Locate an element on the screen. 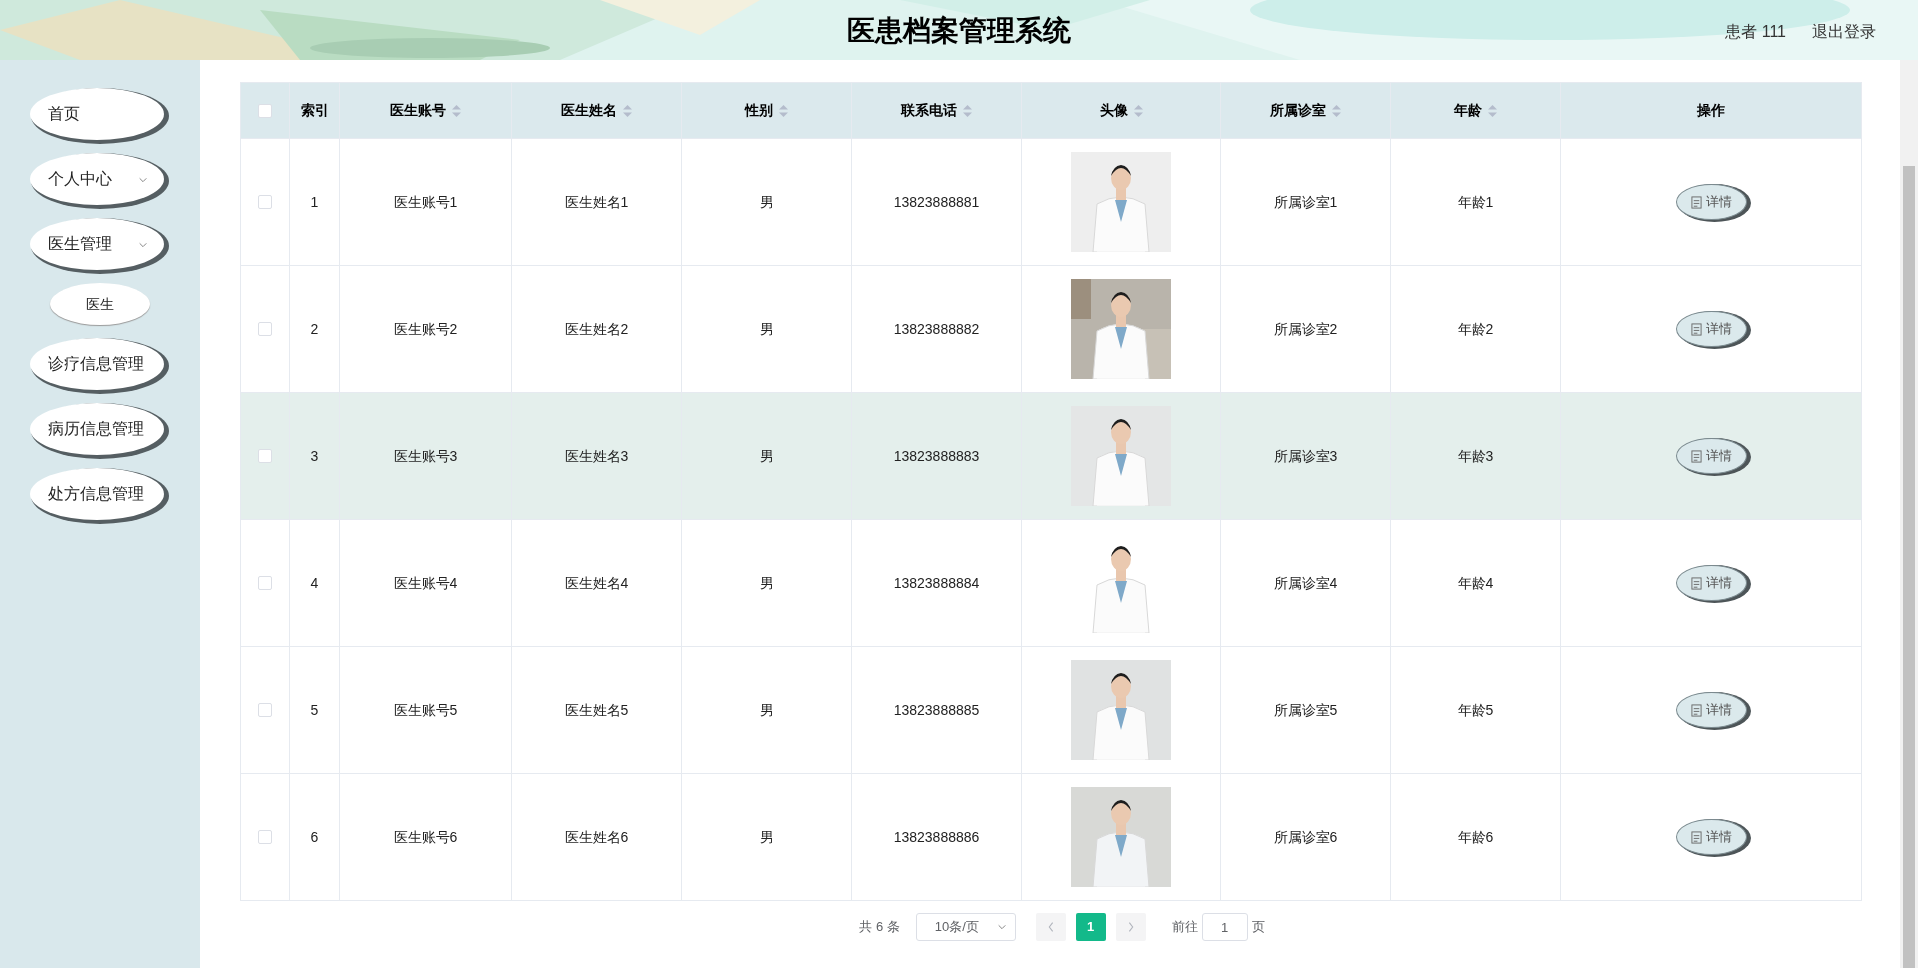 The width and height of the screenshot is (1918, 968). column-header: 索引 is located at coordinates (314, 110).